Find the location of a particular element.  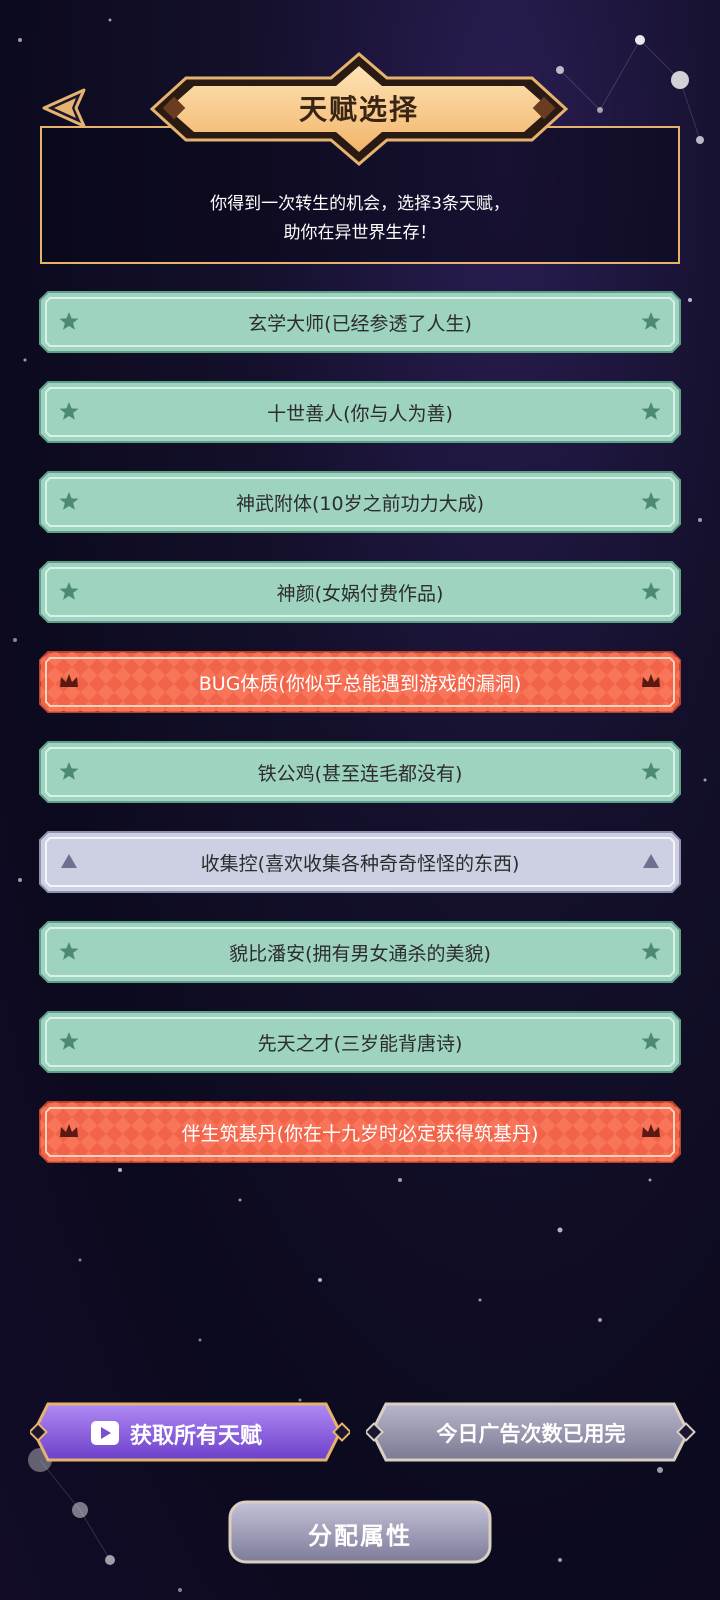

ad-limit-button: 今日广告次数已用完 is located at coordinates (531, 1432).